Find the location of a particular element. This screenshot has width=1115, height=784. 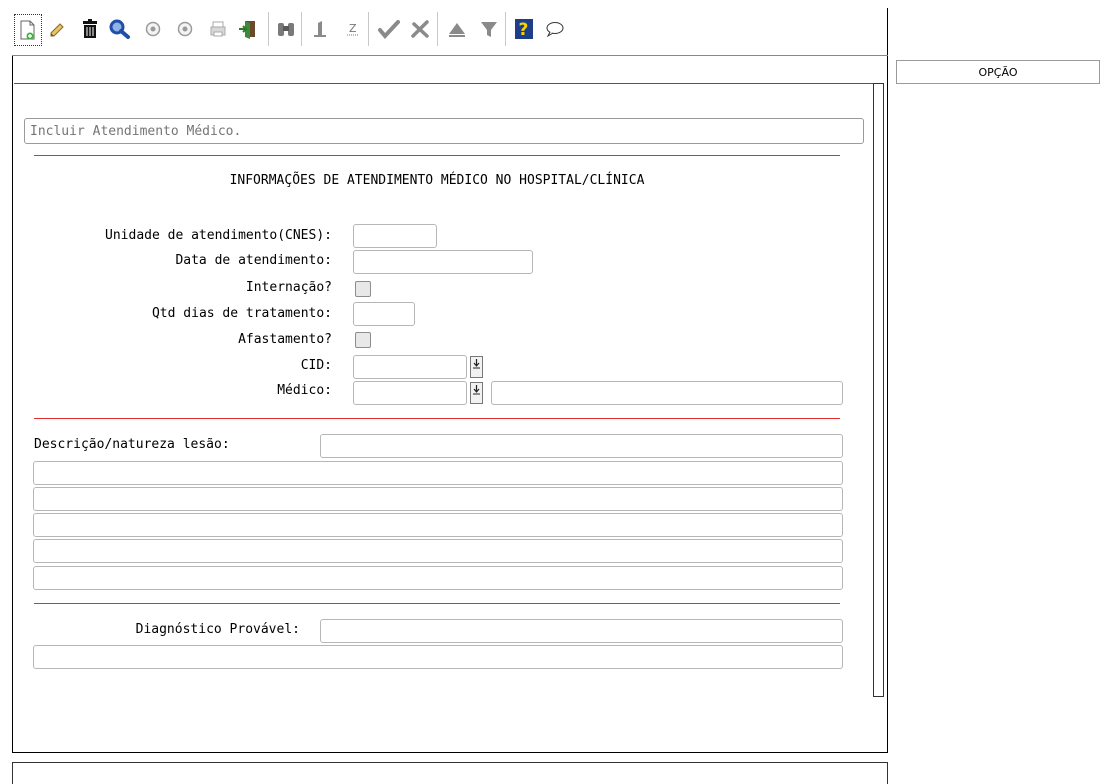

qtd-dias-input is located at coordinates (384, 314).